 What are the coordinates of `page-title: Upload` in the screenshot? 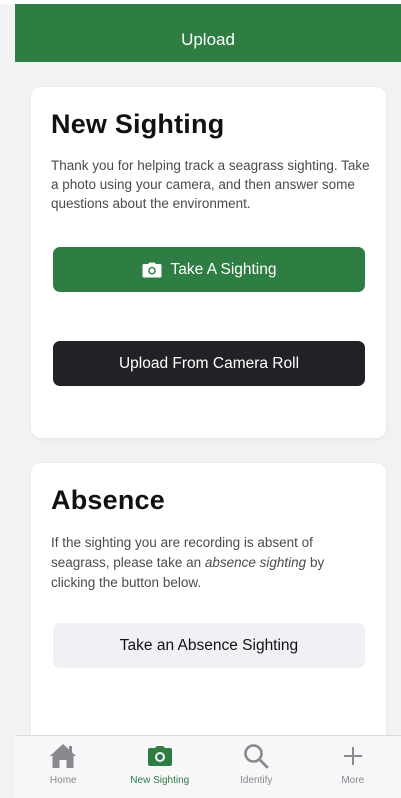 It's located at (208, 39).